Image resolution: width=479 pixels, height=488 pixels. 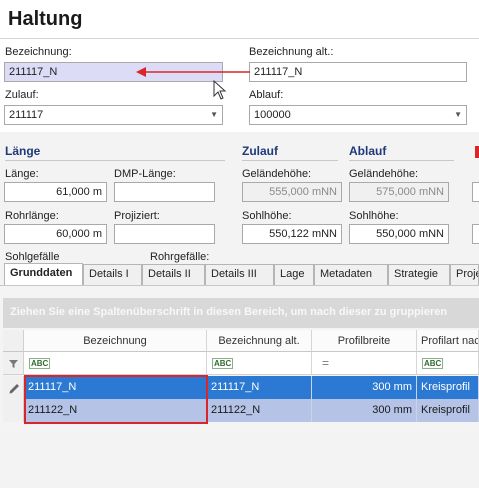 What do you see at coordinates (290, 160) in the screenshot?
I see `zulauf-divider` at bounding box center [290, 160].